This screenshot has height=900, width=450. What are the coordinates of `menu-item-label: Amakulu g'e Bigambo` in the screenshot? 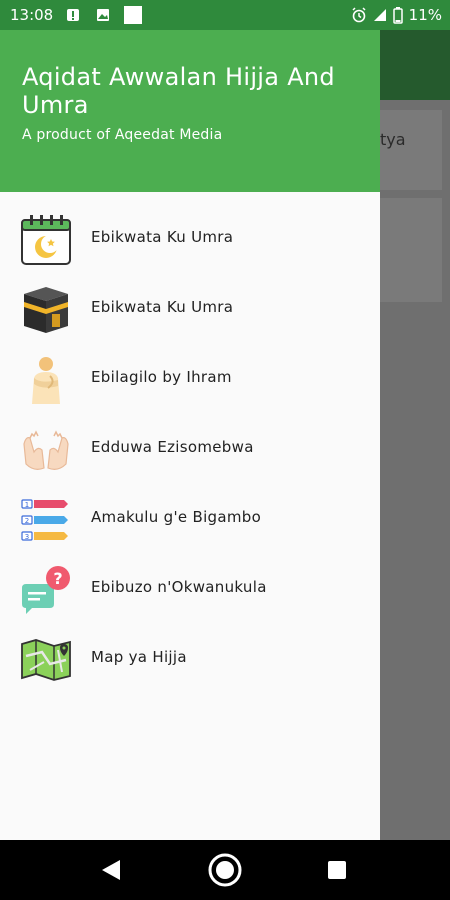 It's located at (176, 517).